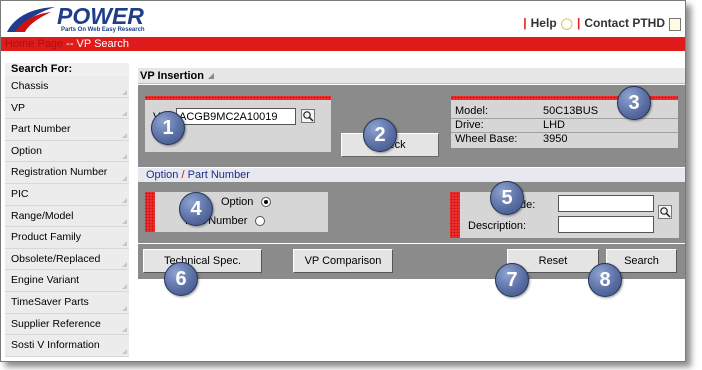  Describe the element at coordinates (67, 194) in the screenshot. I see `sidebar-item-pic: PIC` at that location.